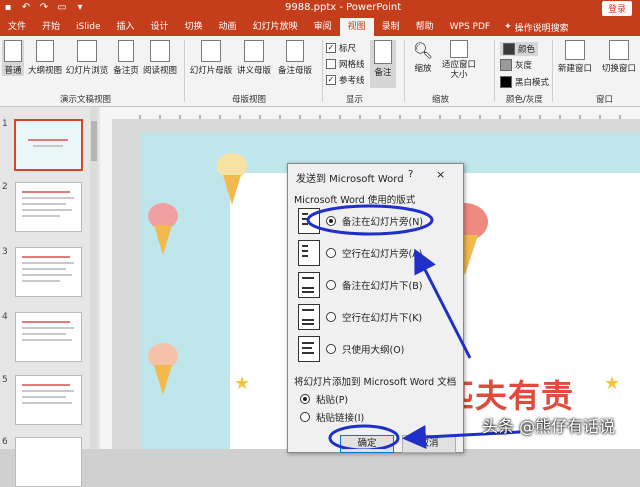  Describe the element at coordinates (355, 200) in the screenshot. I see `layout-section-label: Microsoft Word 使用的版式` at that location.